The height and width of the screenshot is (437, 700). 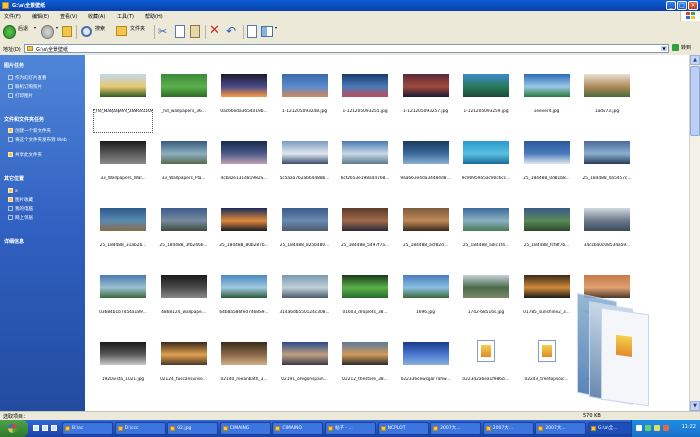 What do you see at coordinates (23, 28) in the screenshot?
I see `back-button: 后退` at bounding box center [23, 28].